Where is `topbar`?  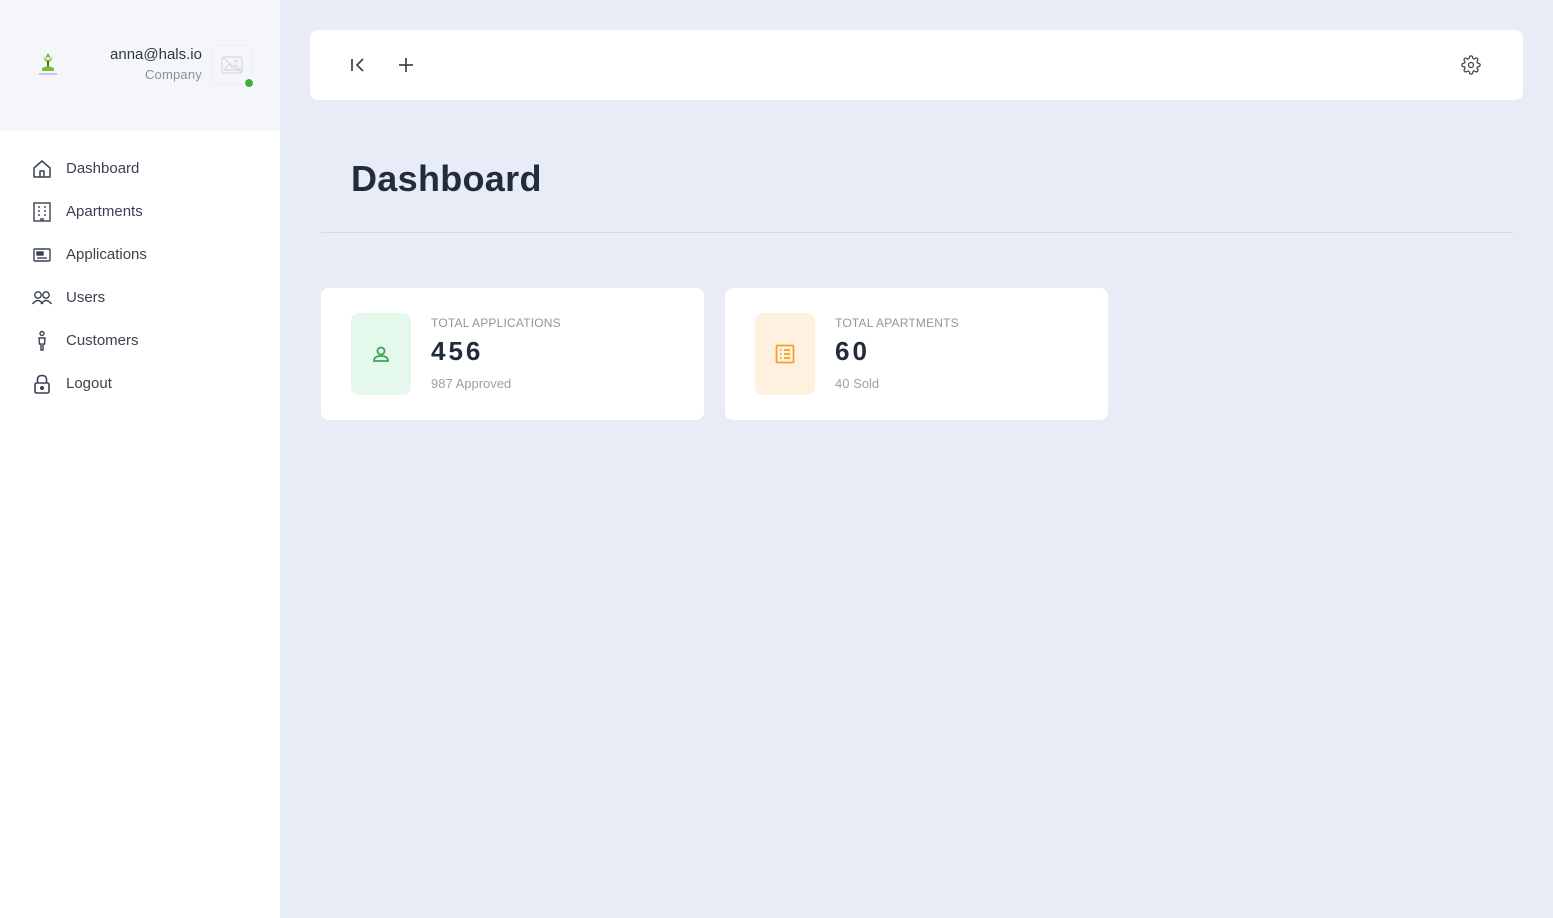 topbar is located at coordinates (916, 65).